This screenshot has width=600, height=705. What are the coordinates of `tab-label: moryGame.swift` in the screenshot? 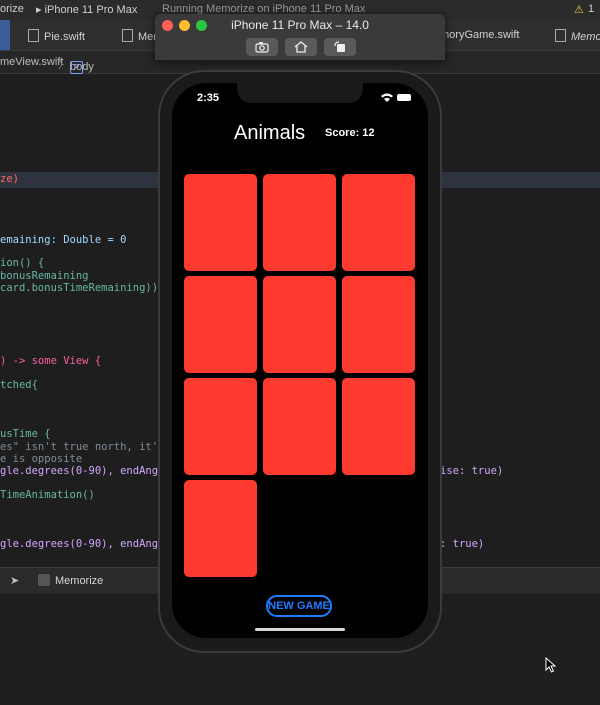 It's located at (480, 35).